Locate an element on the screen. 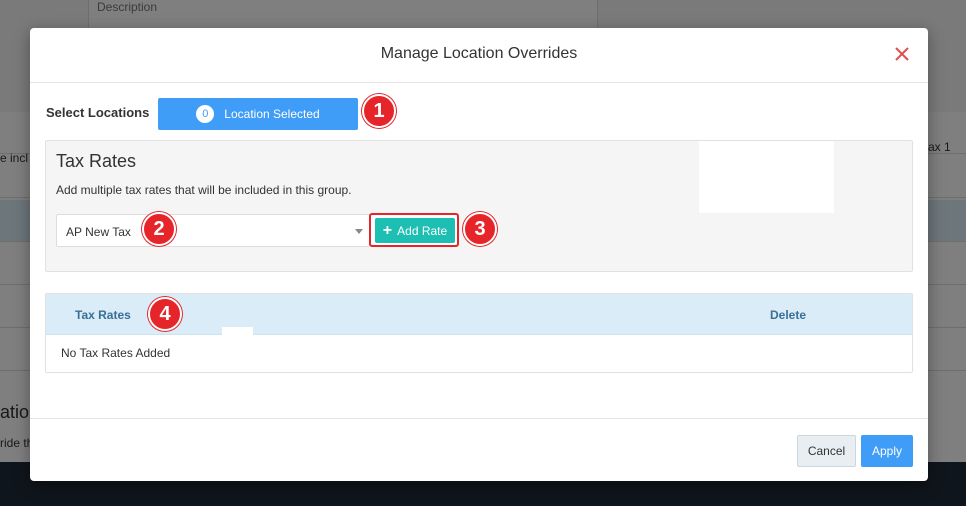 The height and width of the screenshot is (506, 966). tax-rate-select-value: AP New Tax is located at coordinates (98, 232).